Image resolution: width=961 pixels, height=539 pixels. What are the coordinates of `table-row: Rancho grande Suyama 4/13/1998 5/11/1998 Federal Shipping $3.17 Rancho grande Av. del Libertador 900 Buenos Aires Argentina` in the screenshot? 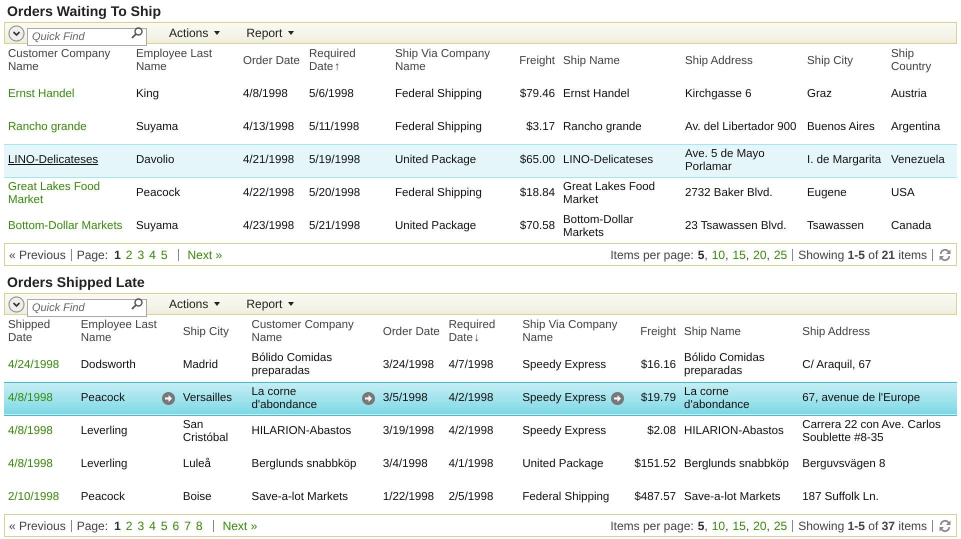 It's located at (480, 127).